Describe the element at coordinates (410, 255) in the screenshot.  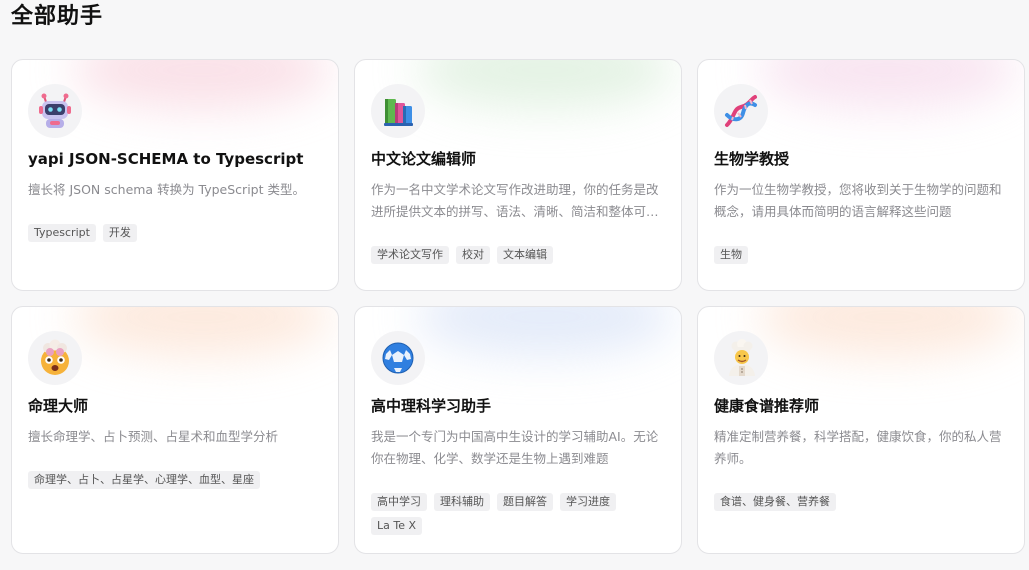
I see `tag: 学术论文写作` at that location.